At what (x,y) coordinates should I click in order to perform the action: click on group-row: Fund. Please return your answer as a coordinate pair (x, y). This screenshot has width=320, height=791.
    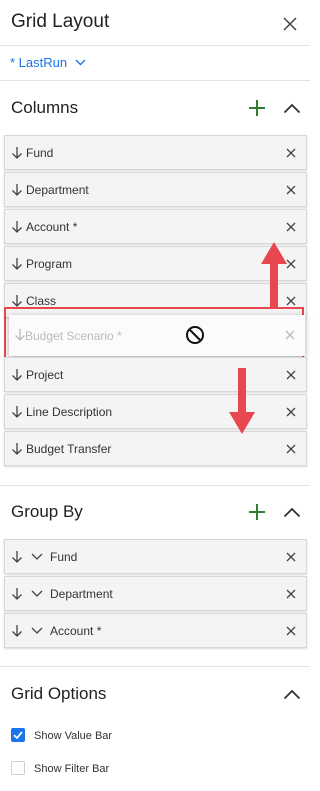
    Looking at the image, I should click on (155, 556).